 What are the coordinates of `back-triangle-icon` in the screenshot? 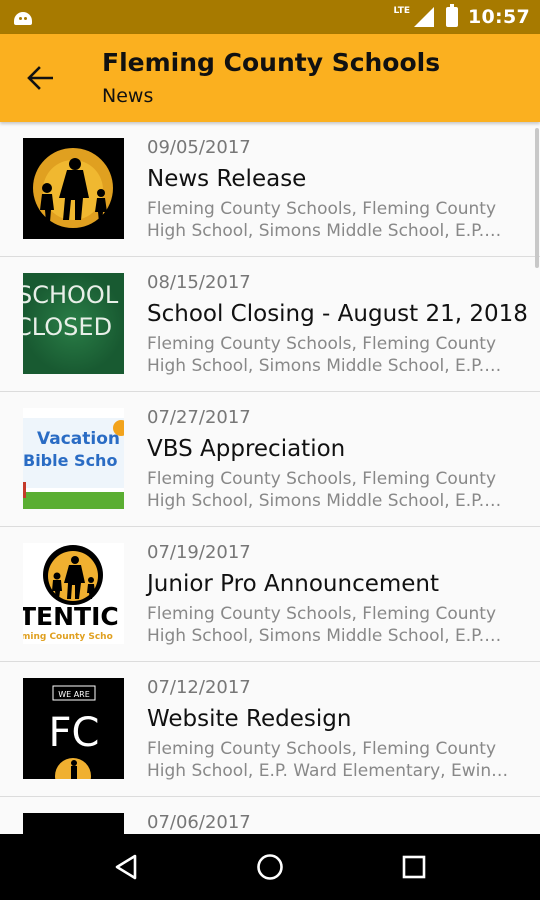 It's located at (126, 867).